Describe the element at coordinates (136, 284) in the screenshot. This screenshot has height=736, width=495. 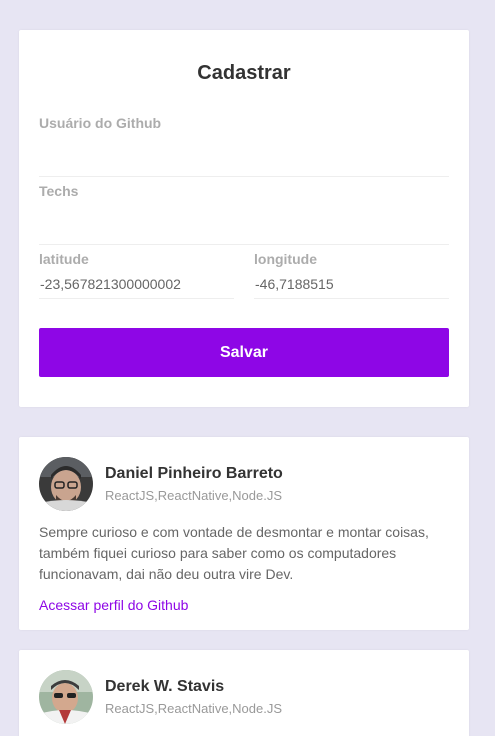
I see `latitude-input` at that location.